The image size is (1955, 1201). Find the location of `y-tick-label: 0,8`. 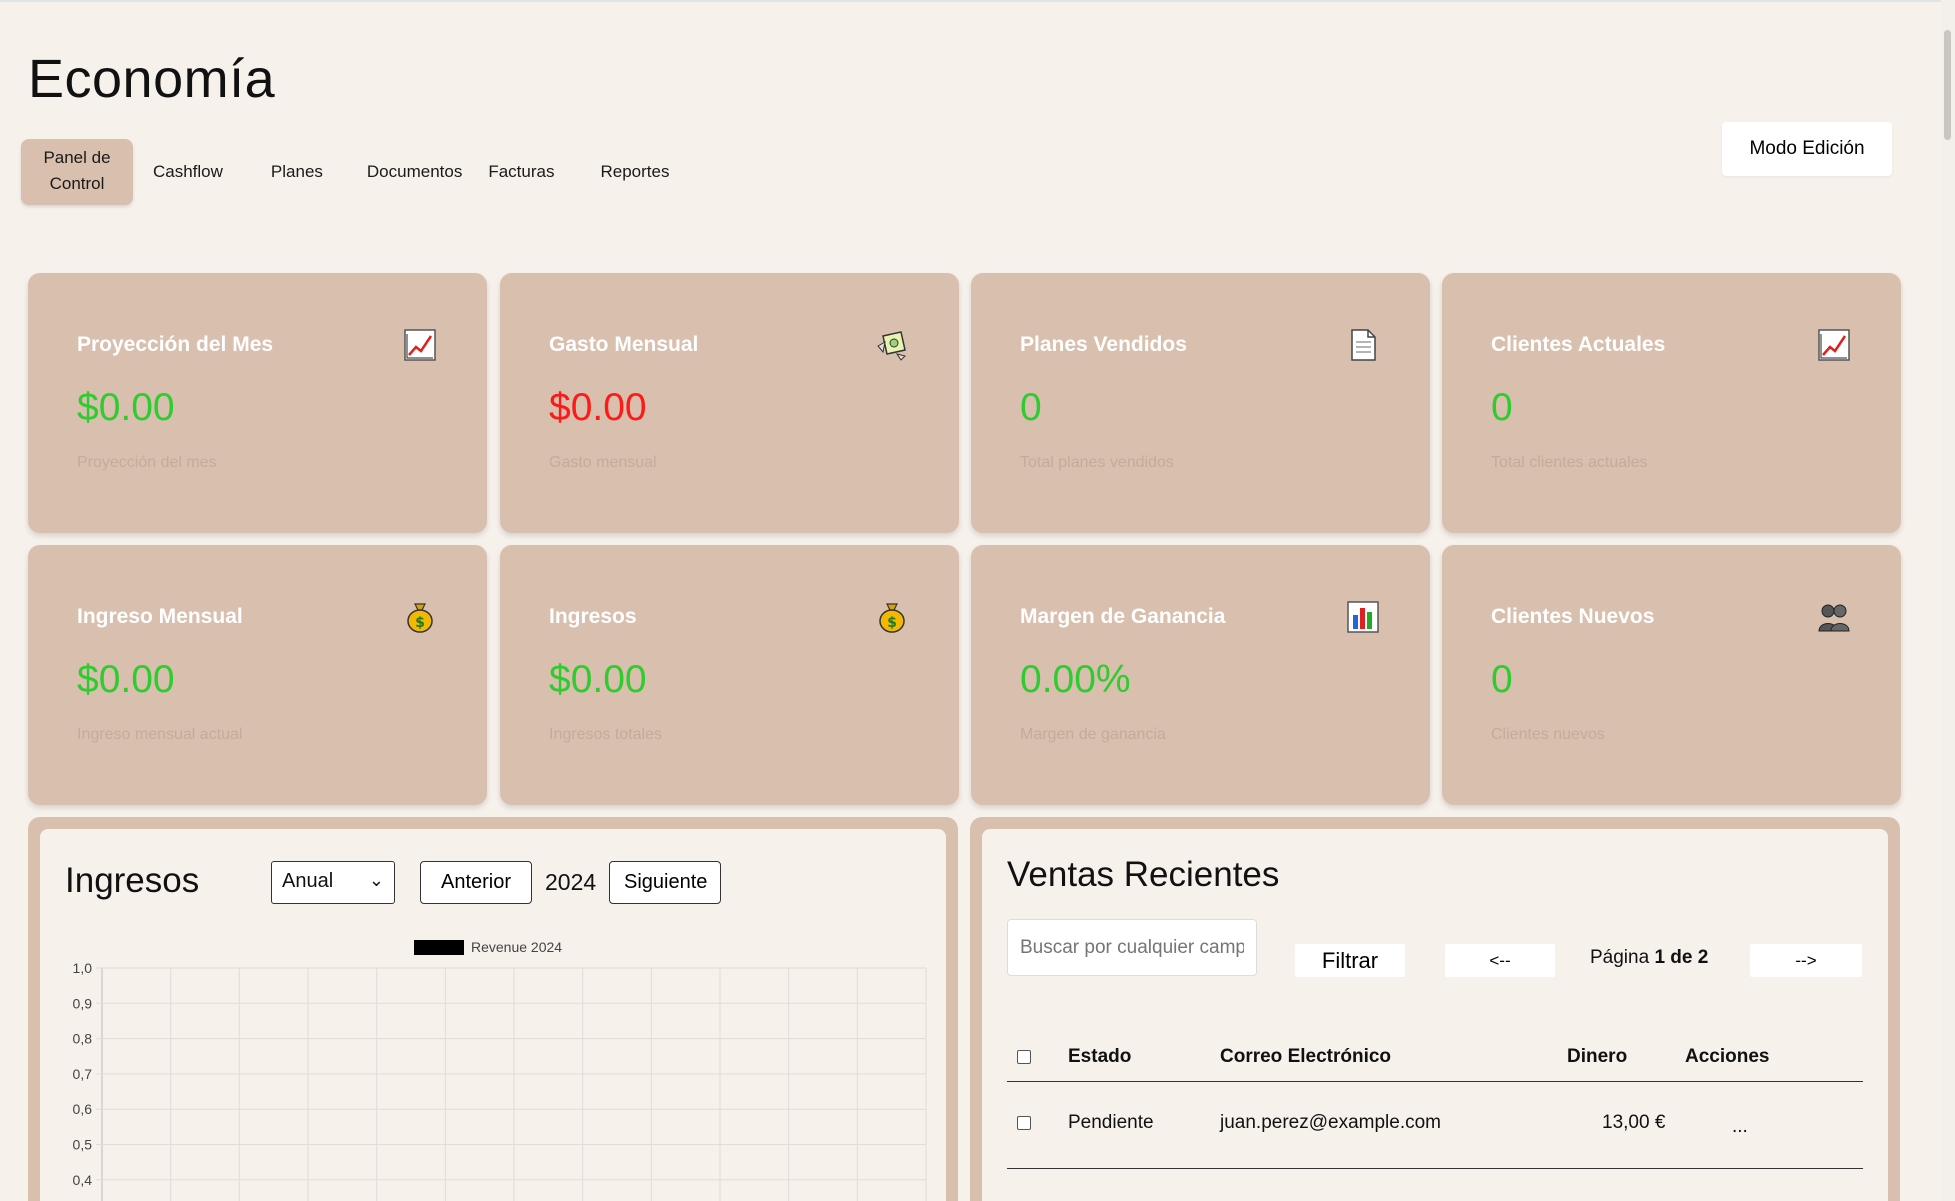

y-tick-label: 0,8 is located at coordinates (83, 1039).